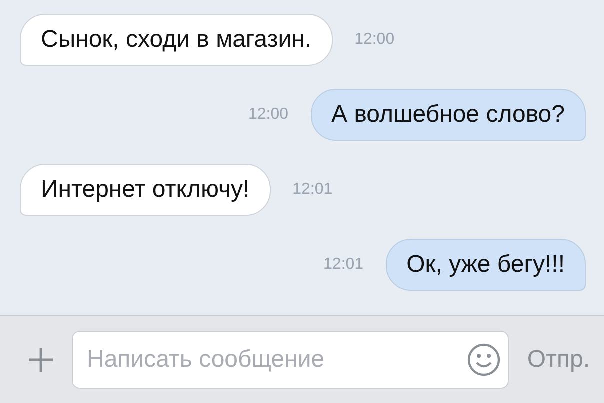  I want to click on message-bubble: Интернет отключу!, so click(145, 190).